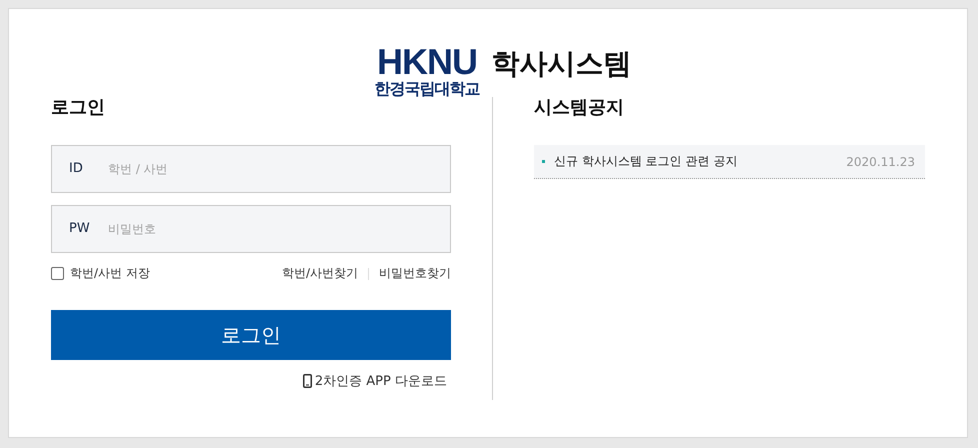 The height and width of the screenshot is (448, 978). What do you see at coordinates (700, 161) in the screenshot?
I see `notice-title: 신규 학사시스템 로그인 관련 공지` at bounding box center [700, 161].